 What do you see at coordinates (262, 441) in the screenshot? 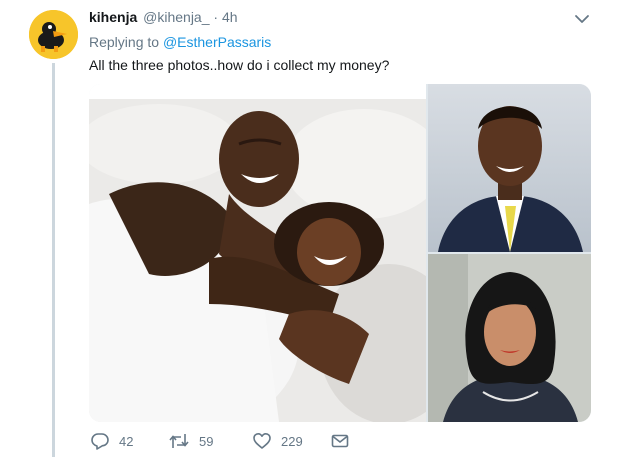
I see `heart-icon` at bounding box center [262, 441].